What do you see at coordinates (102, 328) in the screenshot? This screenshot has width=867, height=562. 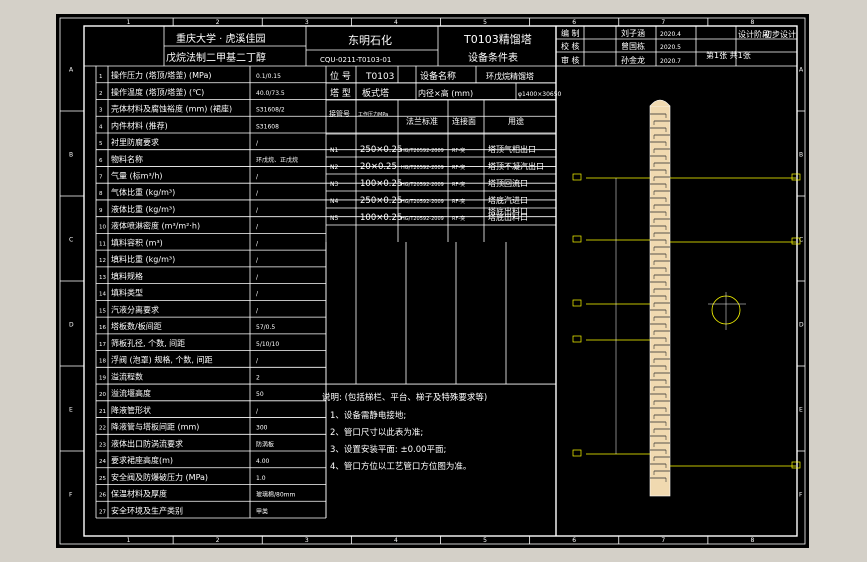 I see `param-no: 16` at bounding box center [102, 328].